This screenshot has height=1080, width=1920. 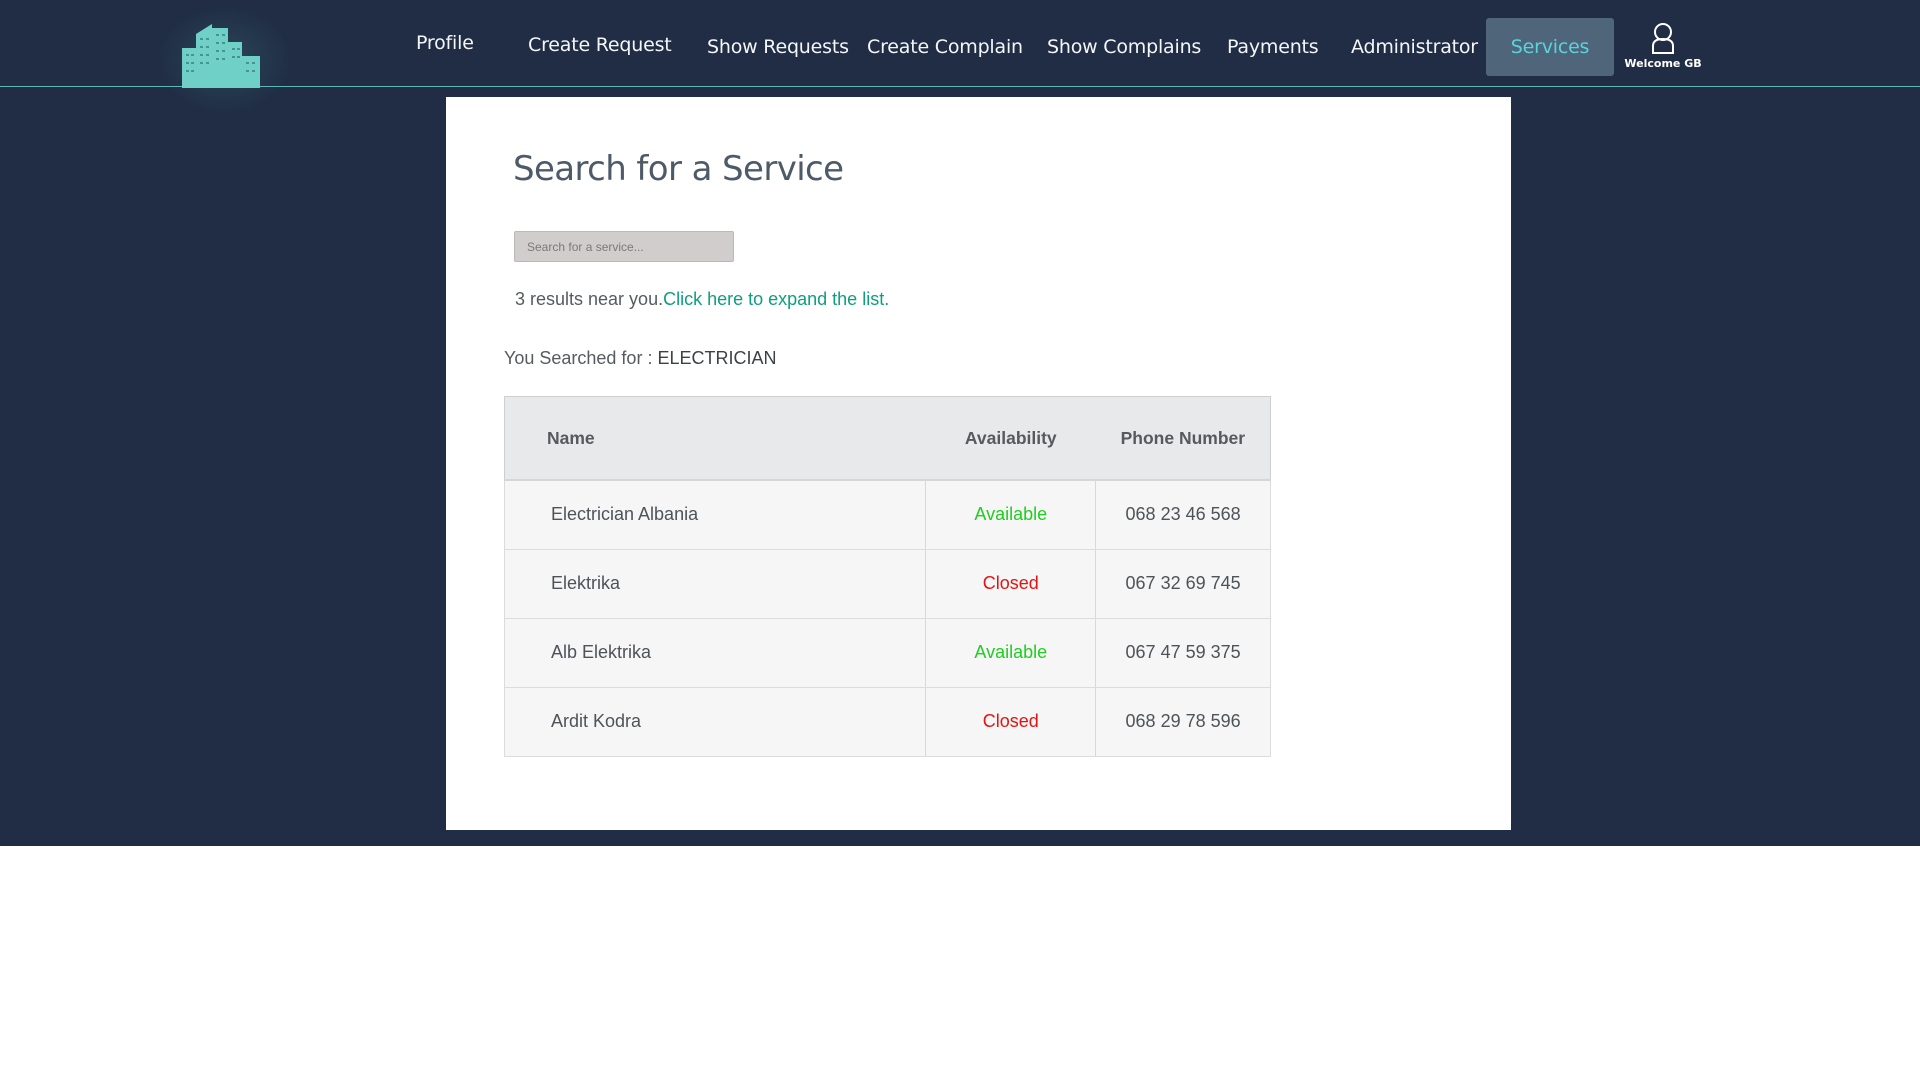 I want to click on table-row: Ardit Kodra Closed 068 29 78 596, so click(x=887, y=722).